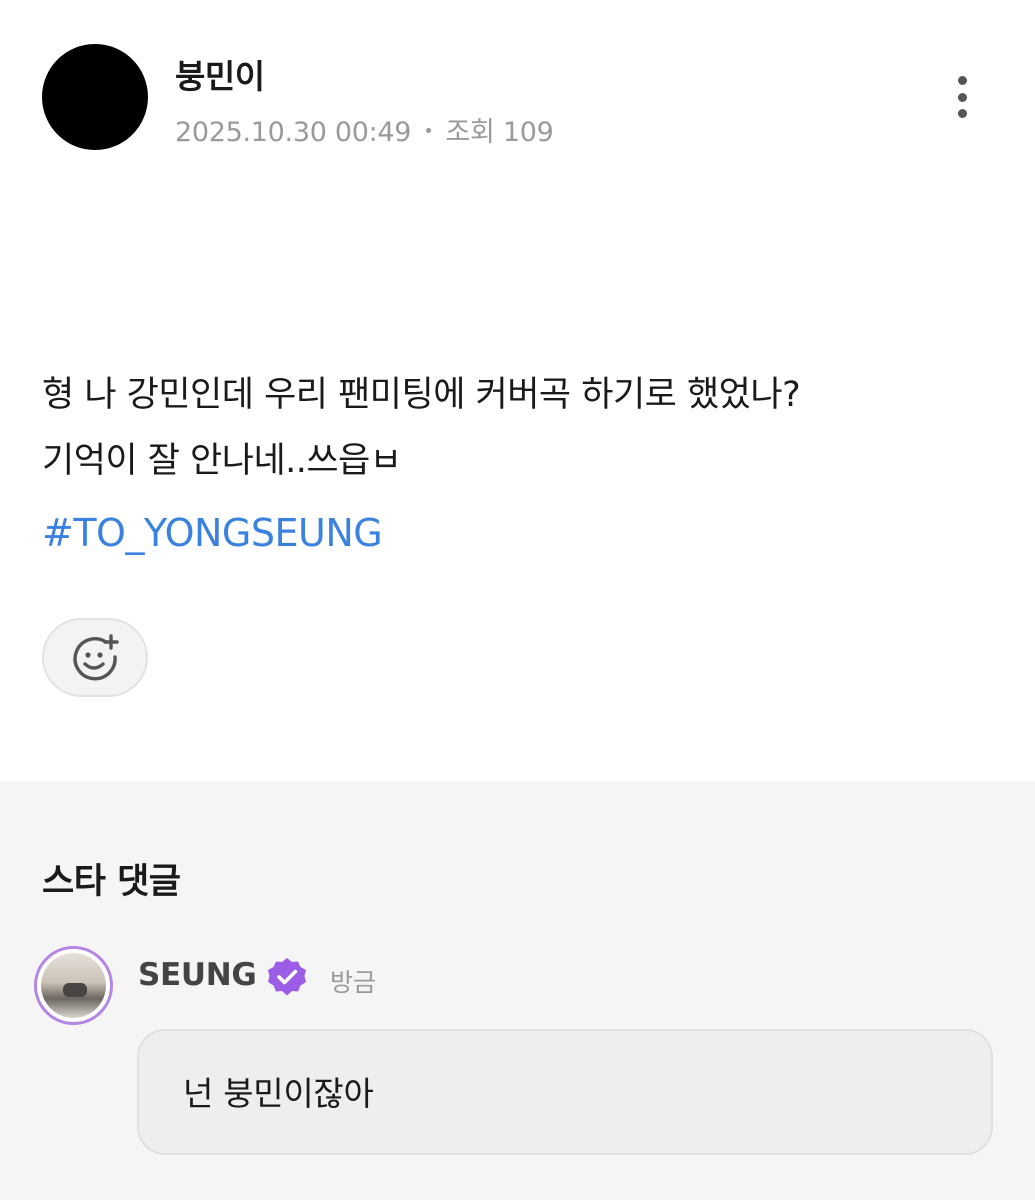 The height and width of the screenshot is (1200, 1035). Describe the element at coordinates (222, 461) in the screenshot. I see `post-body-line: 기억이 잘 안나네..쓰읍ㅂ` at that location.